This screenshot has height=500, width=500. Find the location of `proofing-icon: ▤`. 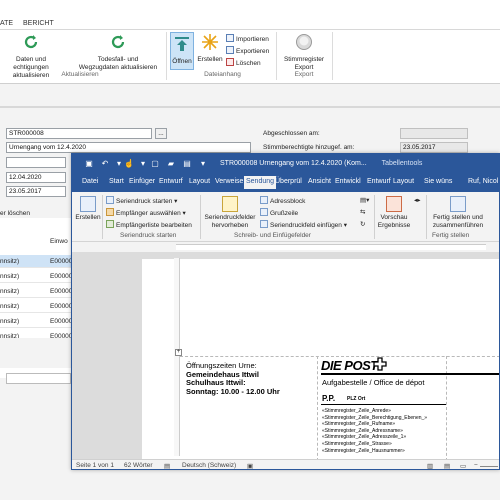

proofing-icon: ▤ is located at coordinates (167, 465).